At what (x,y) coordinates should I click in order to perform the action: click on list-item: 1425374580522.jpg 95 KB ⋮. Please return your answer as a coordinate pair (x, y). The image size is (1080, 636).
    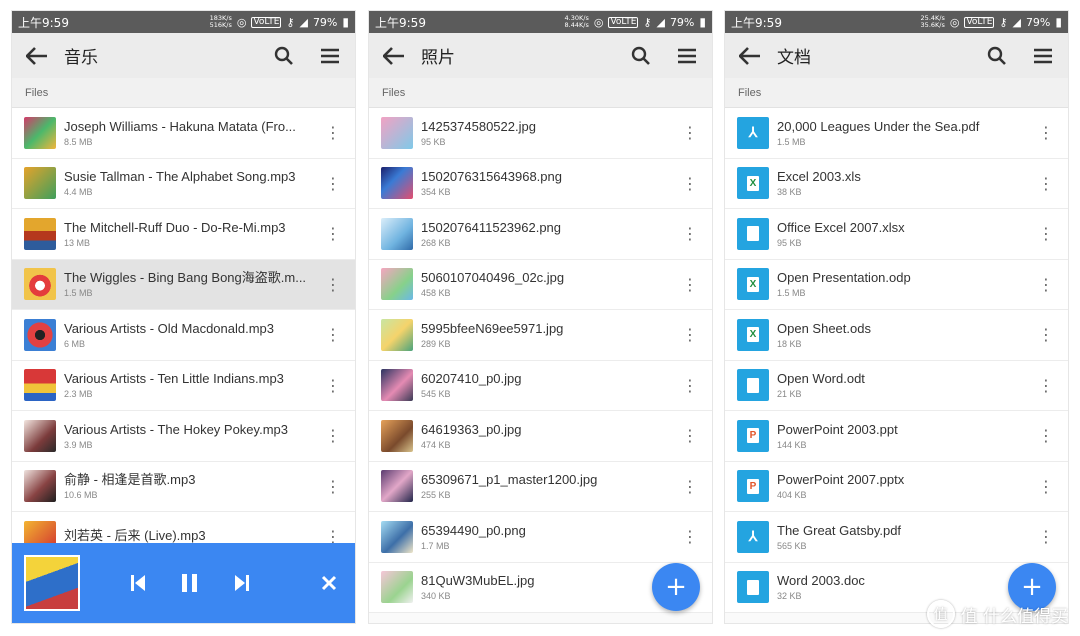
    Looking at the image, I should click on (540, 133).